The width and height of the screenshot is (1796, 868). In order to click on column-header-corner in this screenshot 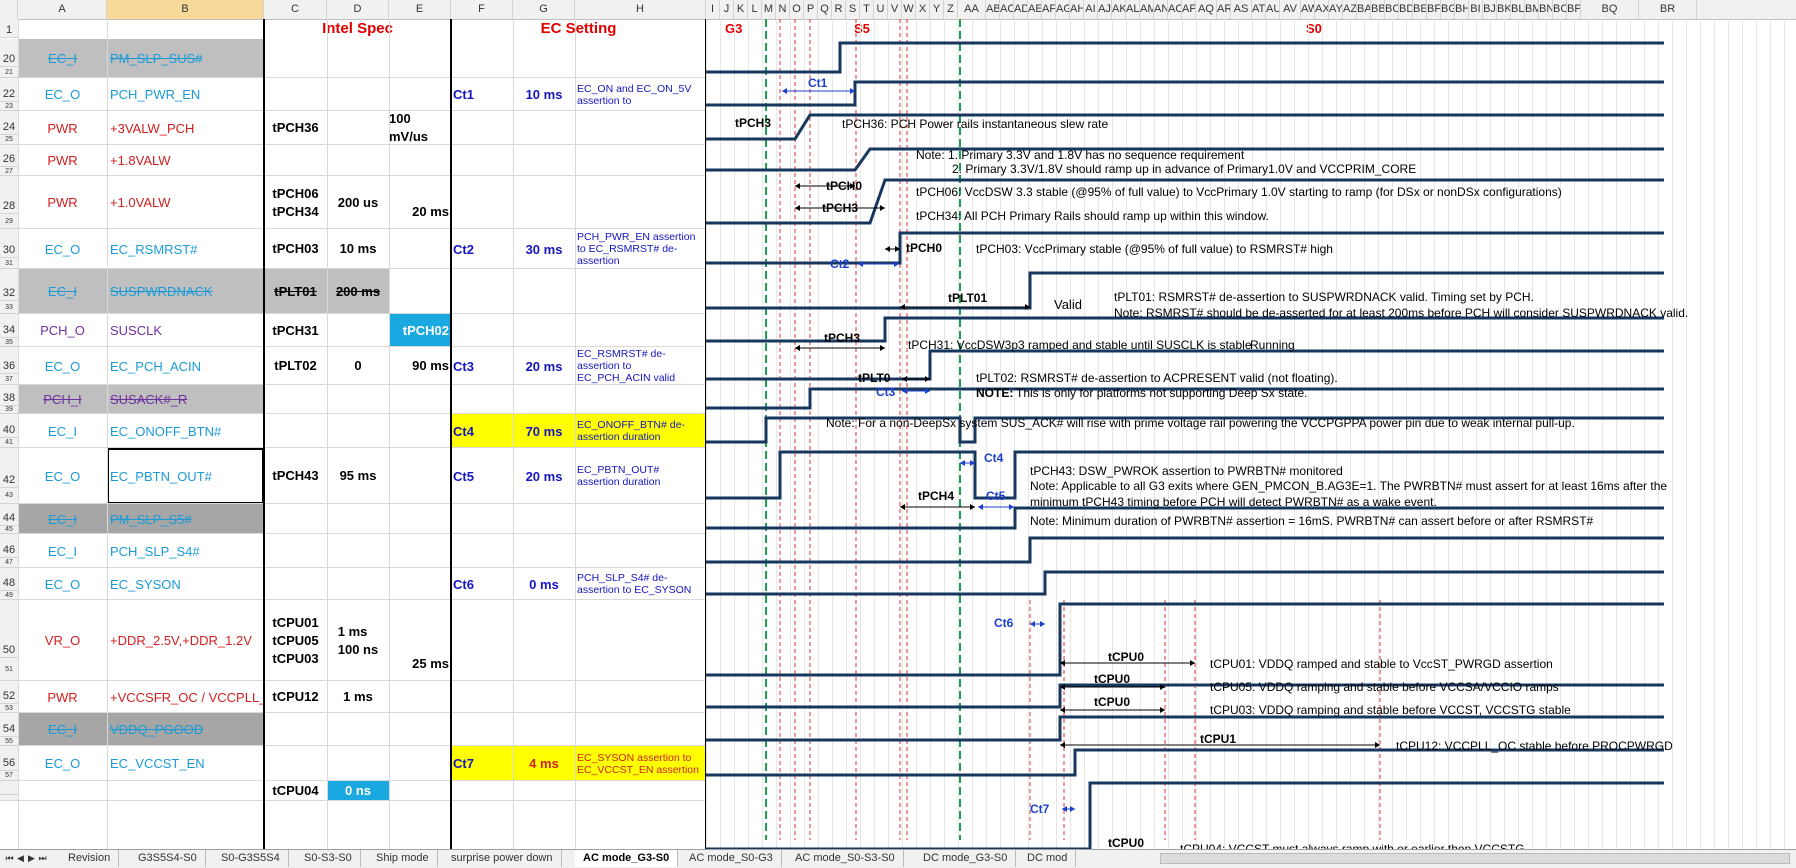, I will do `click(9, 9)`.